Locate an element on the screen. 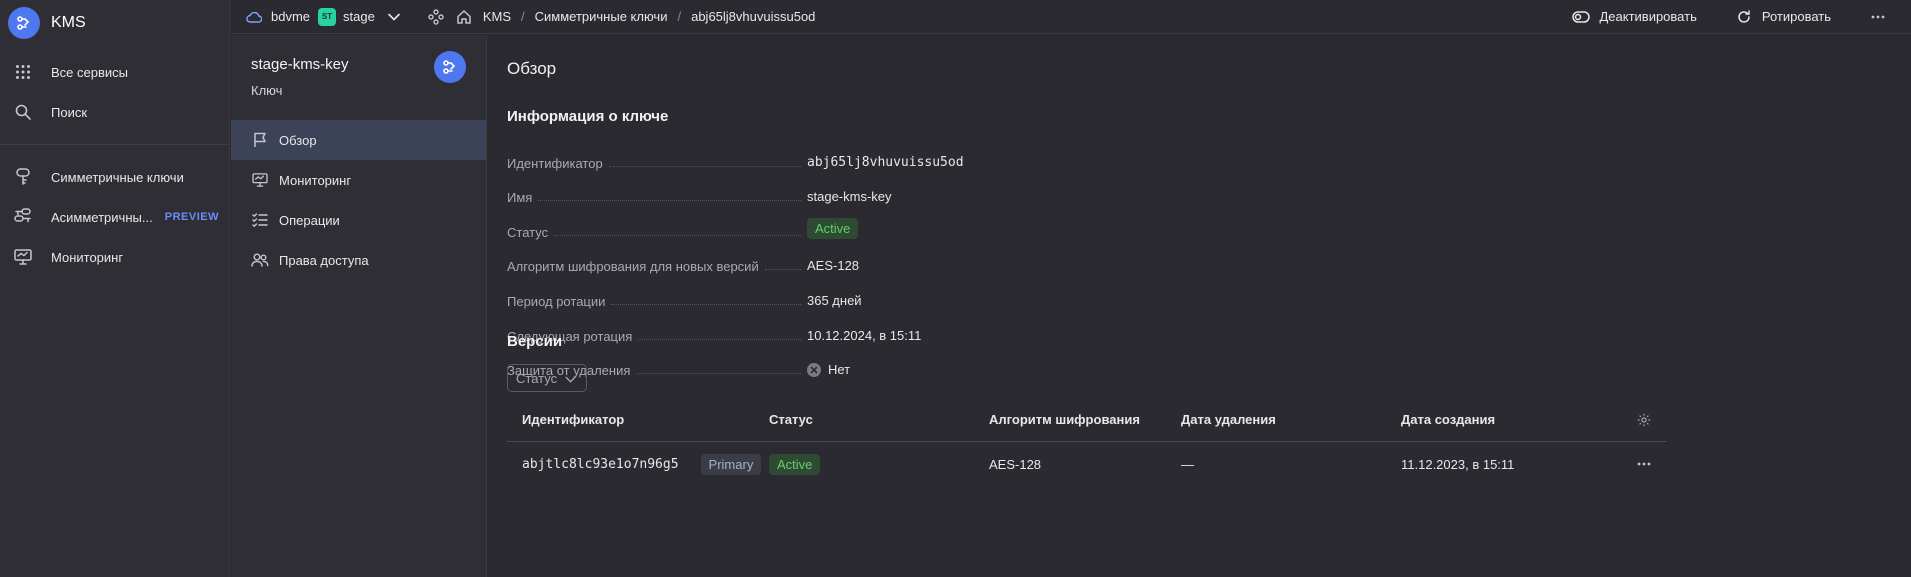  column-header-id: Идентификатор is located at coordinates (638, 419).